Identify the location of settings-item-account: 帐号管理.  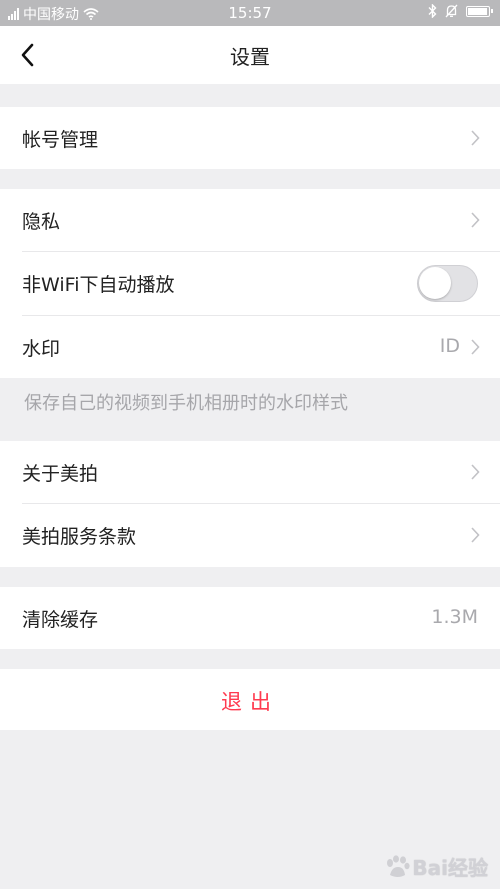
(250, 138).